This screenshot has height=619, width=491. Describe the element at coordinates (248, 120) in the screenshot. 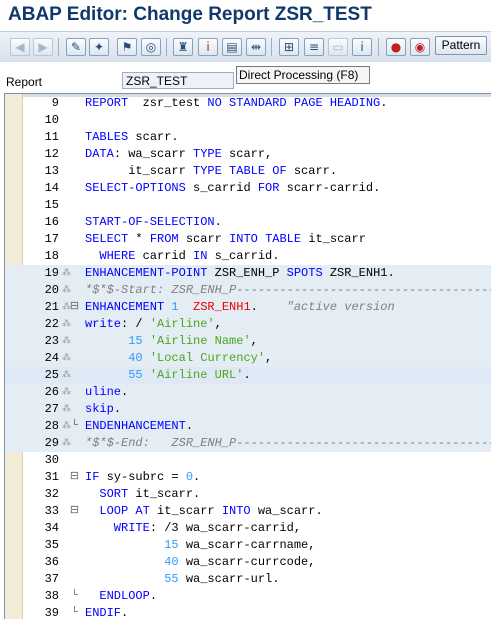

I see `code-line: 10` at that location.